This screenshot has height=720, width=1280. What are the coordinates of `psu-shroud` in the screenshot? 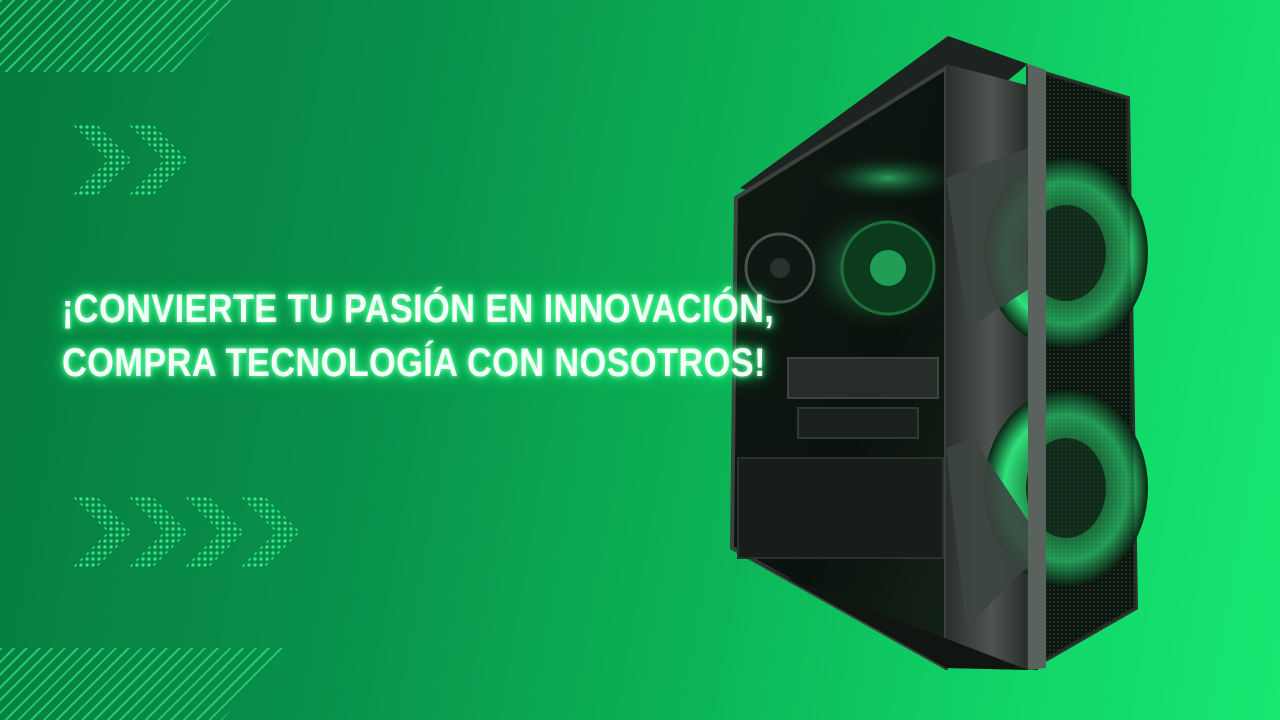 It's located at (840, 508).